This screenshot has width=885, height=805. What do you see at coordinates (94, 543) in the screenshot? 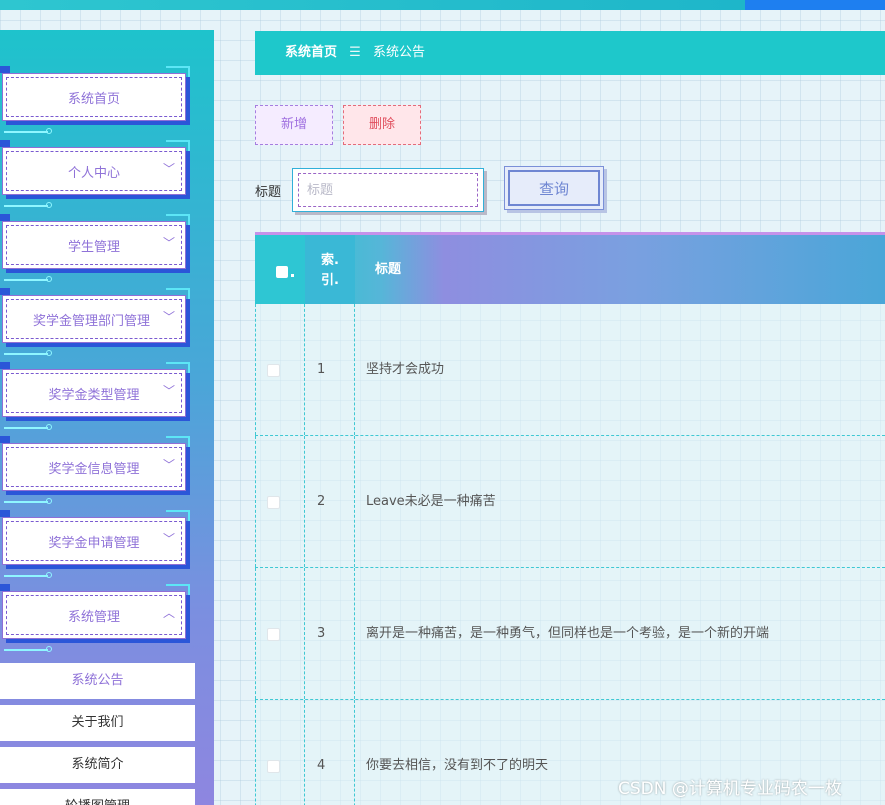
I see `sidebar-item-label: 奖学金申请管理` at bounding box center [94, 543].